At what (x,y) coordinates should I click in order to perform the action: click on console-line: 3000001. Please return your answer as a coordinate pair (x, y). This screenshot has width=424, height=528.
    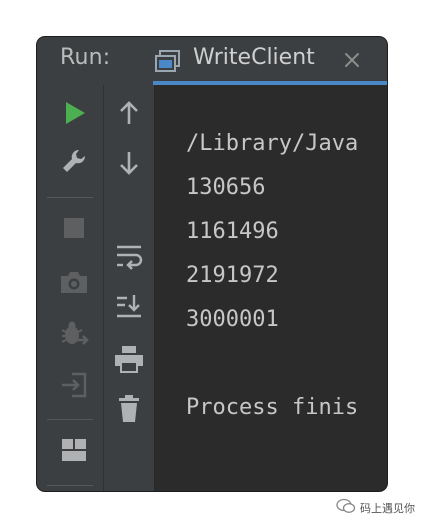
    Looking at the image, I should click on (232, 319).